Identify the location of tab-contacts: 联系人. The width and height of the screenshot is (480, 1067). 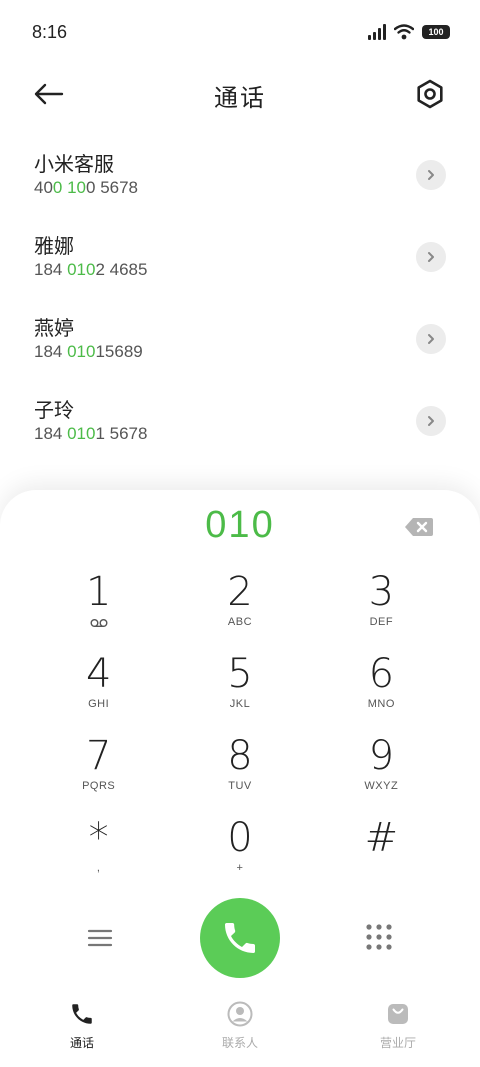
(240, 1026).